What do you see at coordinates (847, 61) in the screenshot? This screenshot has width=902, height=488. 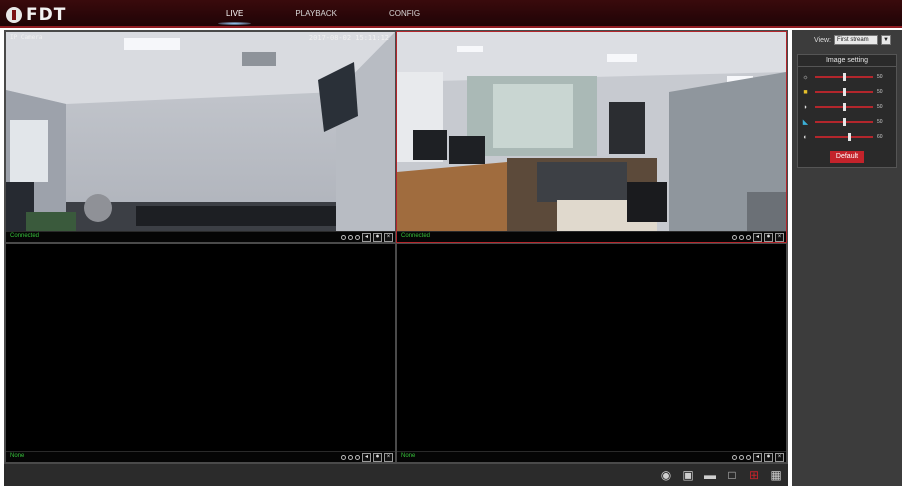 I see `image-setting-title: Image setting` at bounding box center [847, 61].